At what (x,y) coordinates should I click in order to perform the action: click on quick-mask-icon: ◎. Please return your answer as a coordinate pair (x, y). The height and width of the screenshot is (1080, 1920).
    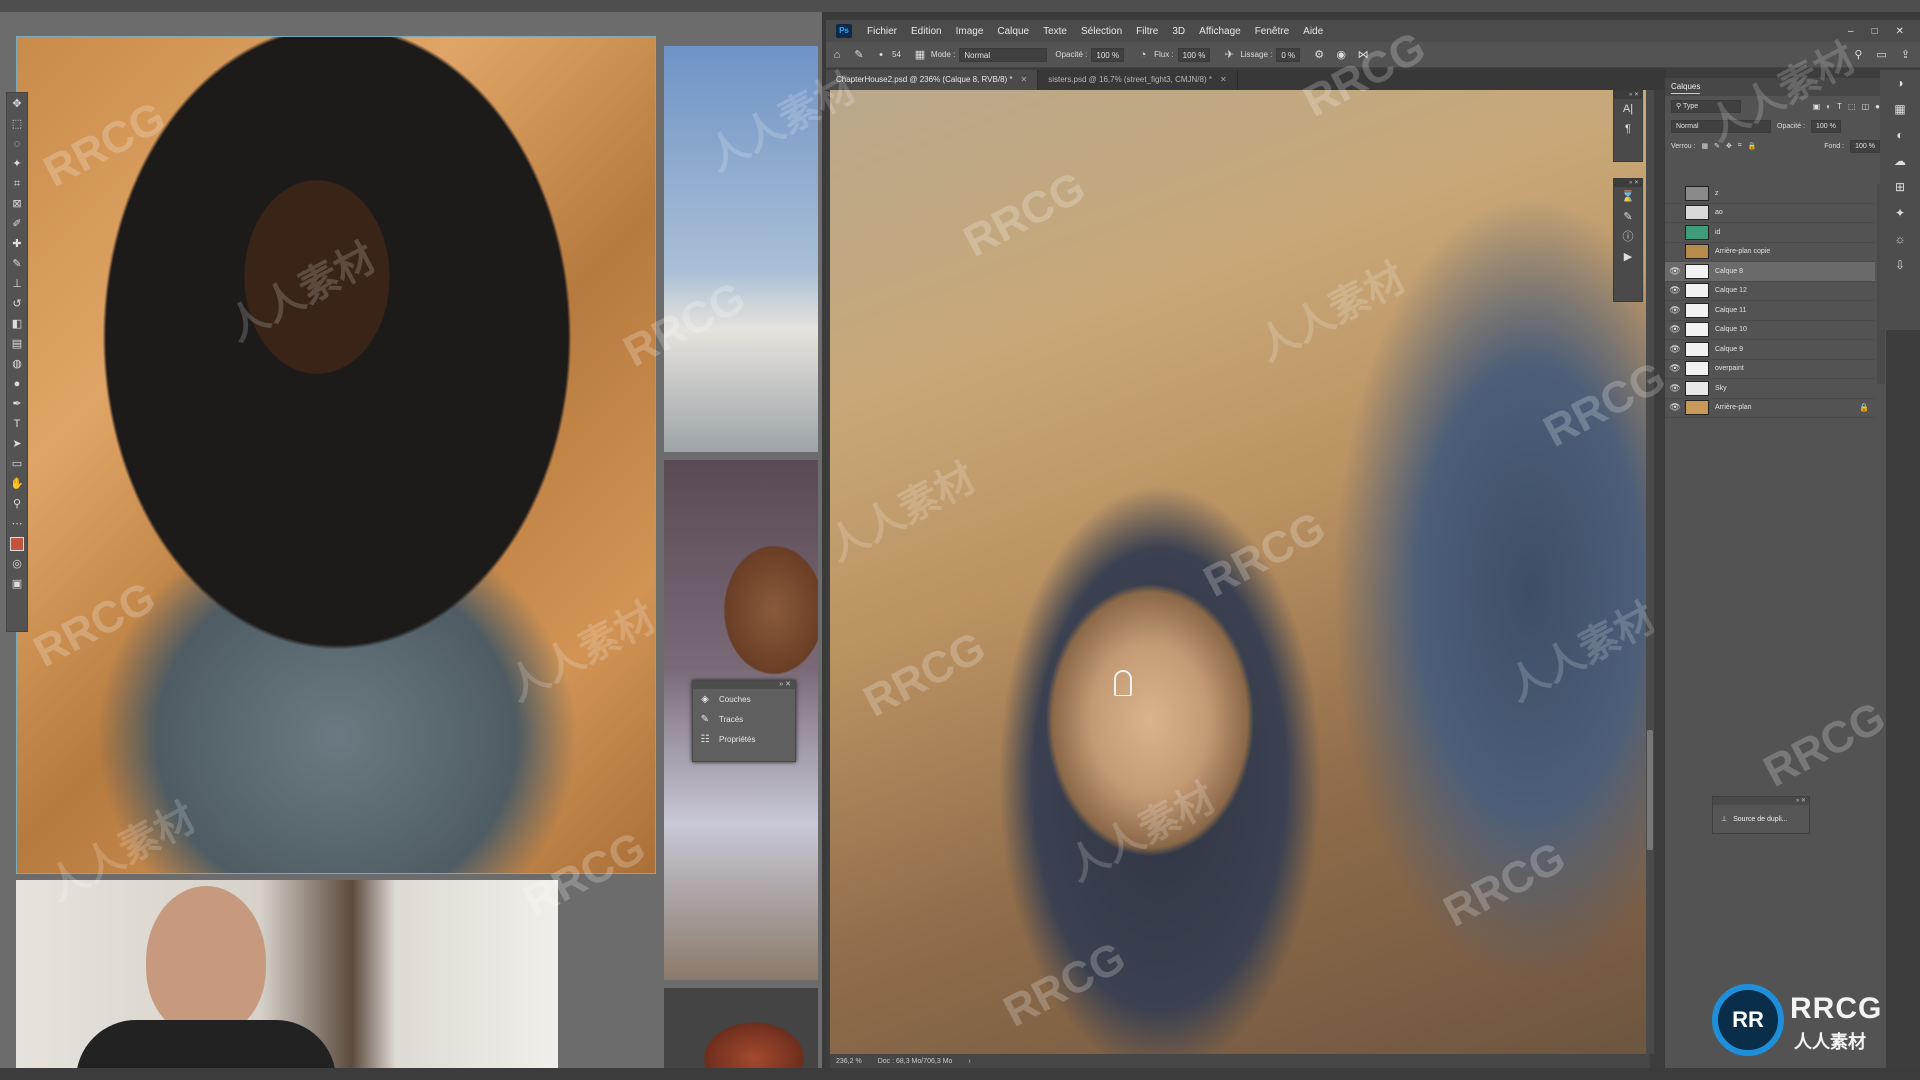
    Looking at the image, I should click on (17, 564).